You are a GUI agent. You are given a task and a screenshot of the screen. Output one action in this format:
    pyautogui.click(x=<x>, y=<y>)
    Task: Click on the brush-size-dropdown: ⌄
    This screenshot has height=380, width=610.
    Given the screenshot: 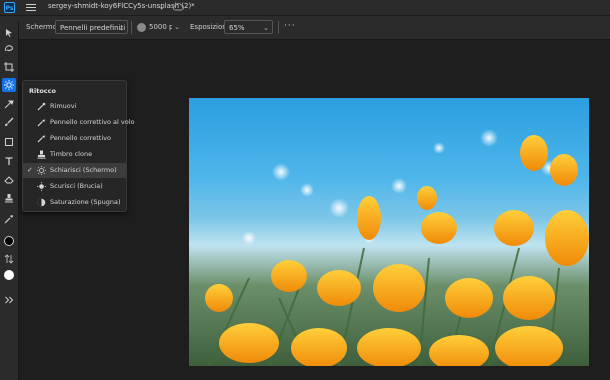 What is the action you would take?
    pyautogui.click(x=176, y=27)
    